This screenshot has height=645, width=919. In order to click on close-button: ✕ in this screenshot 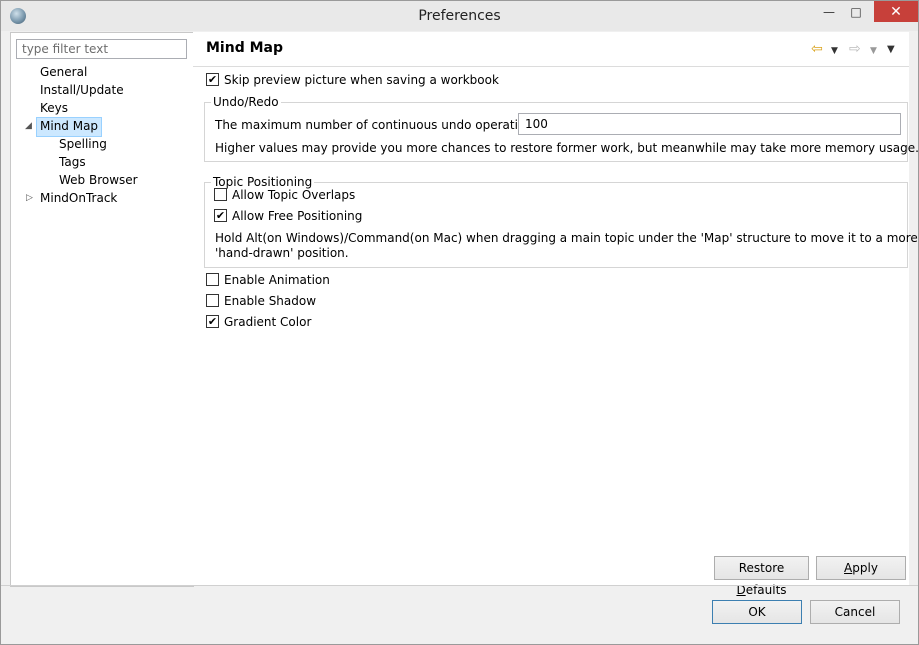, I will do `click(896, 11)`.